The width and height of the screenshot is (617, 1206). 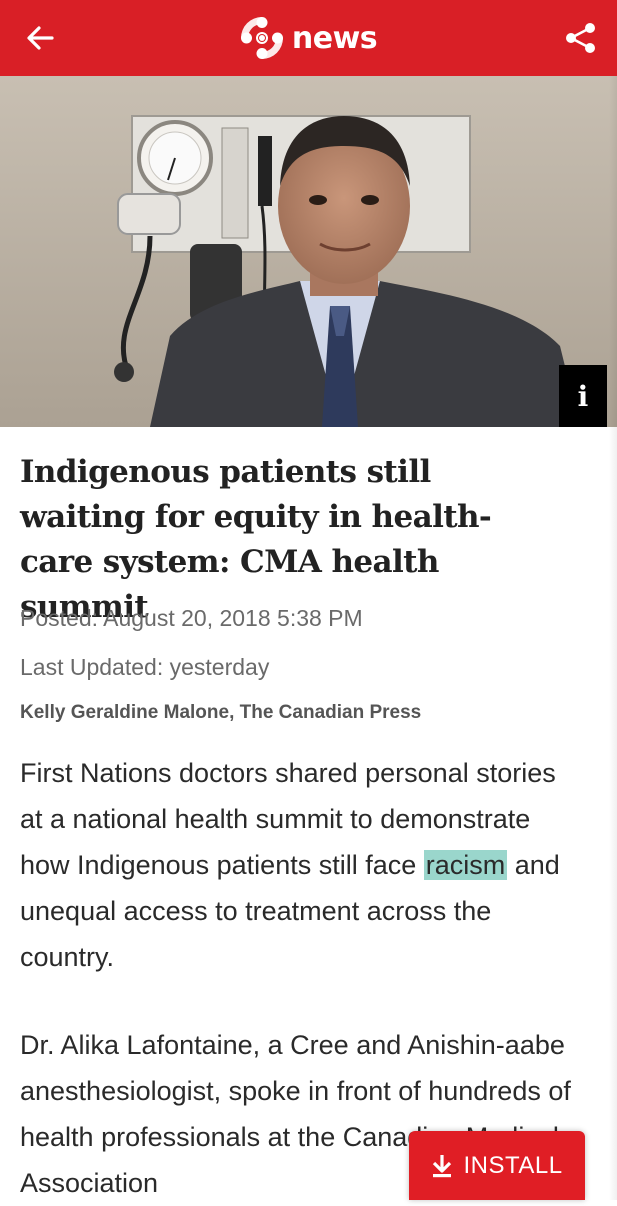 What do you see at coordinates (334, 38) in the screenshot?
I see `brand-name: news` at bounding box center [334, 38].